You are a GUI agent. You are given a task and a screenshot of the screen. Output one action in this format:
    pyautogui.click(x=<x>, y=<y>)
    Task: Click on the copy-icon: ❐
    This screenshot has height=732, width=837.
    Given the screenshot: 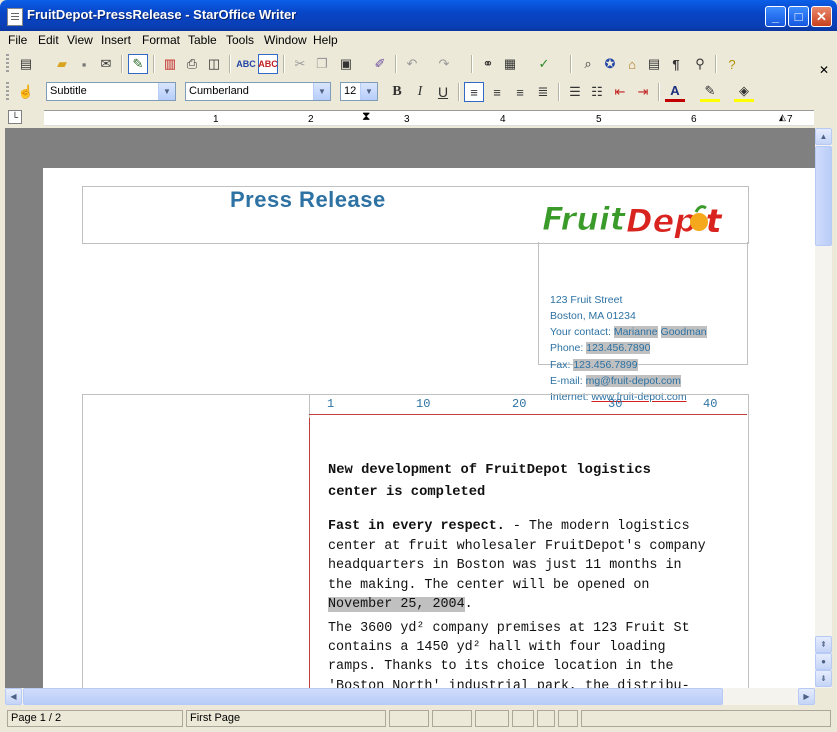 What is the action you would take?
    pyautogui.click(x=322, y=64)
    